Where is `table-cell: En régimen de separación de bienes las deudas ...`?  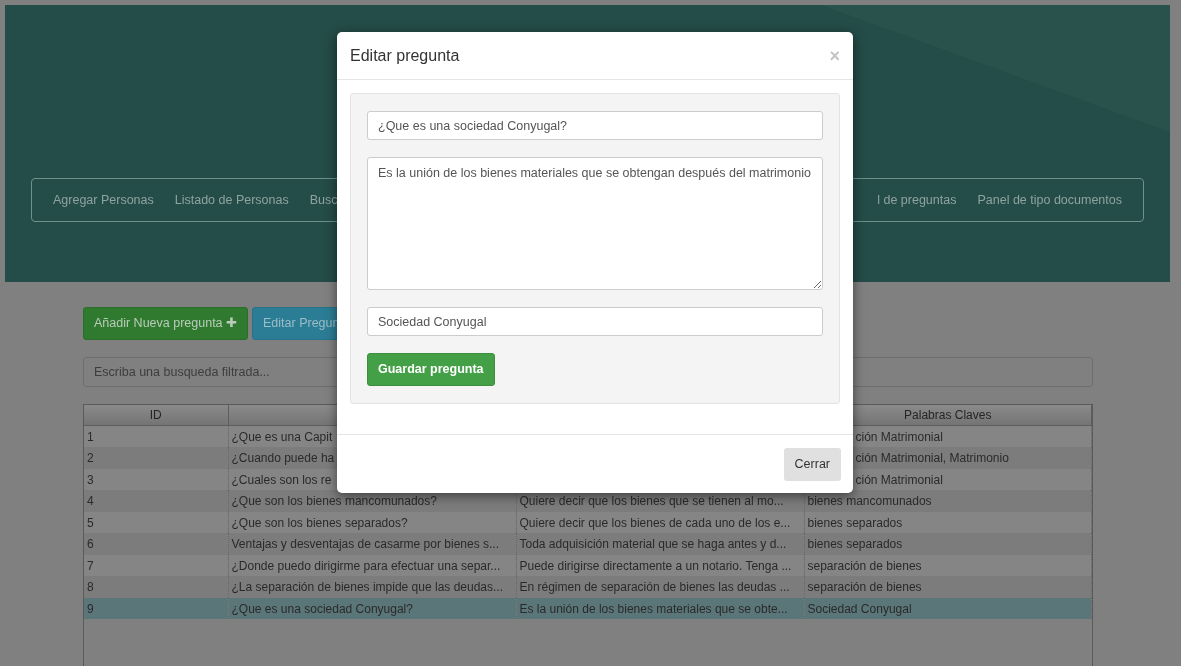 table-cell: En régimen de separación de bienes las deudas ... is located at coordinates (660, 587).